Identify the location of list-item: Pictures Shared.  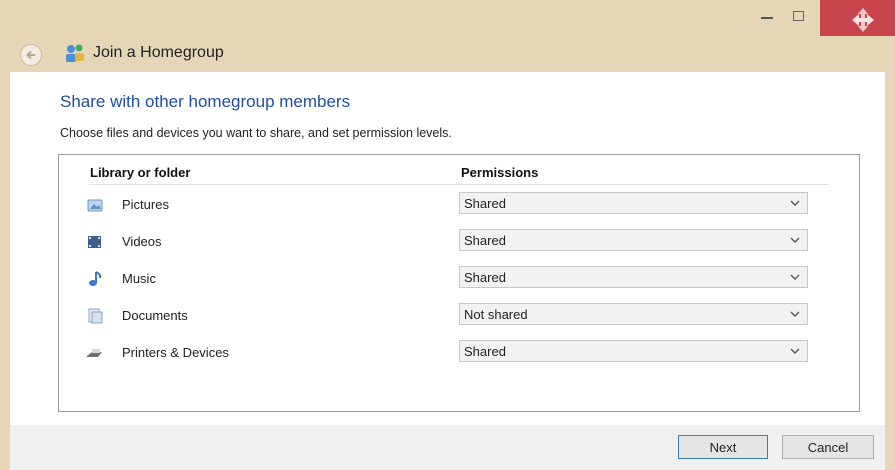
(459, 205).